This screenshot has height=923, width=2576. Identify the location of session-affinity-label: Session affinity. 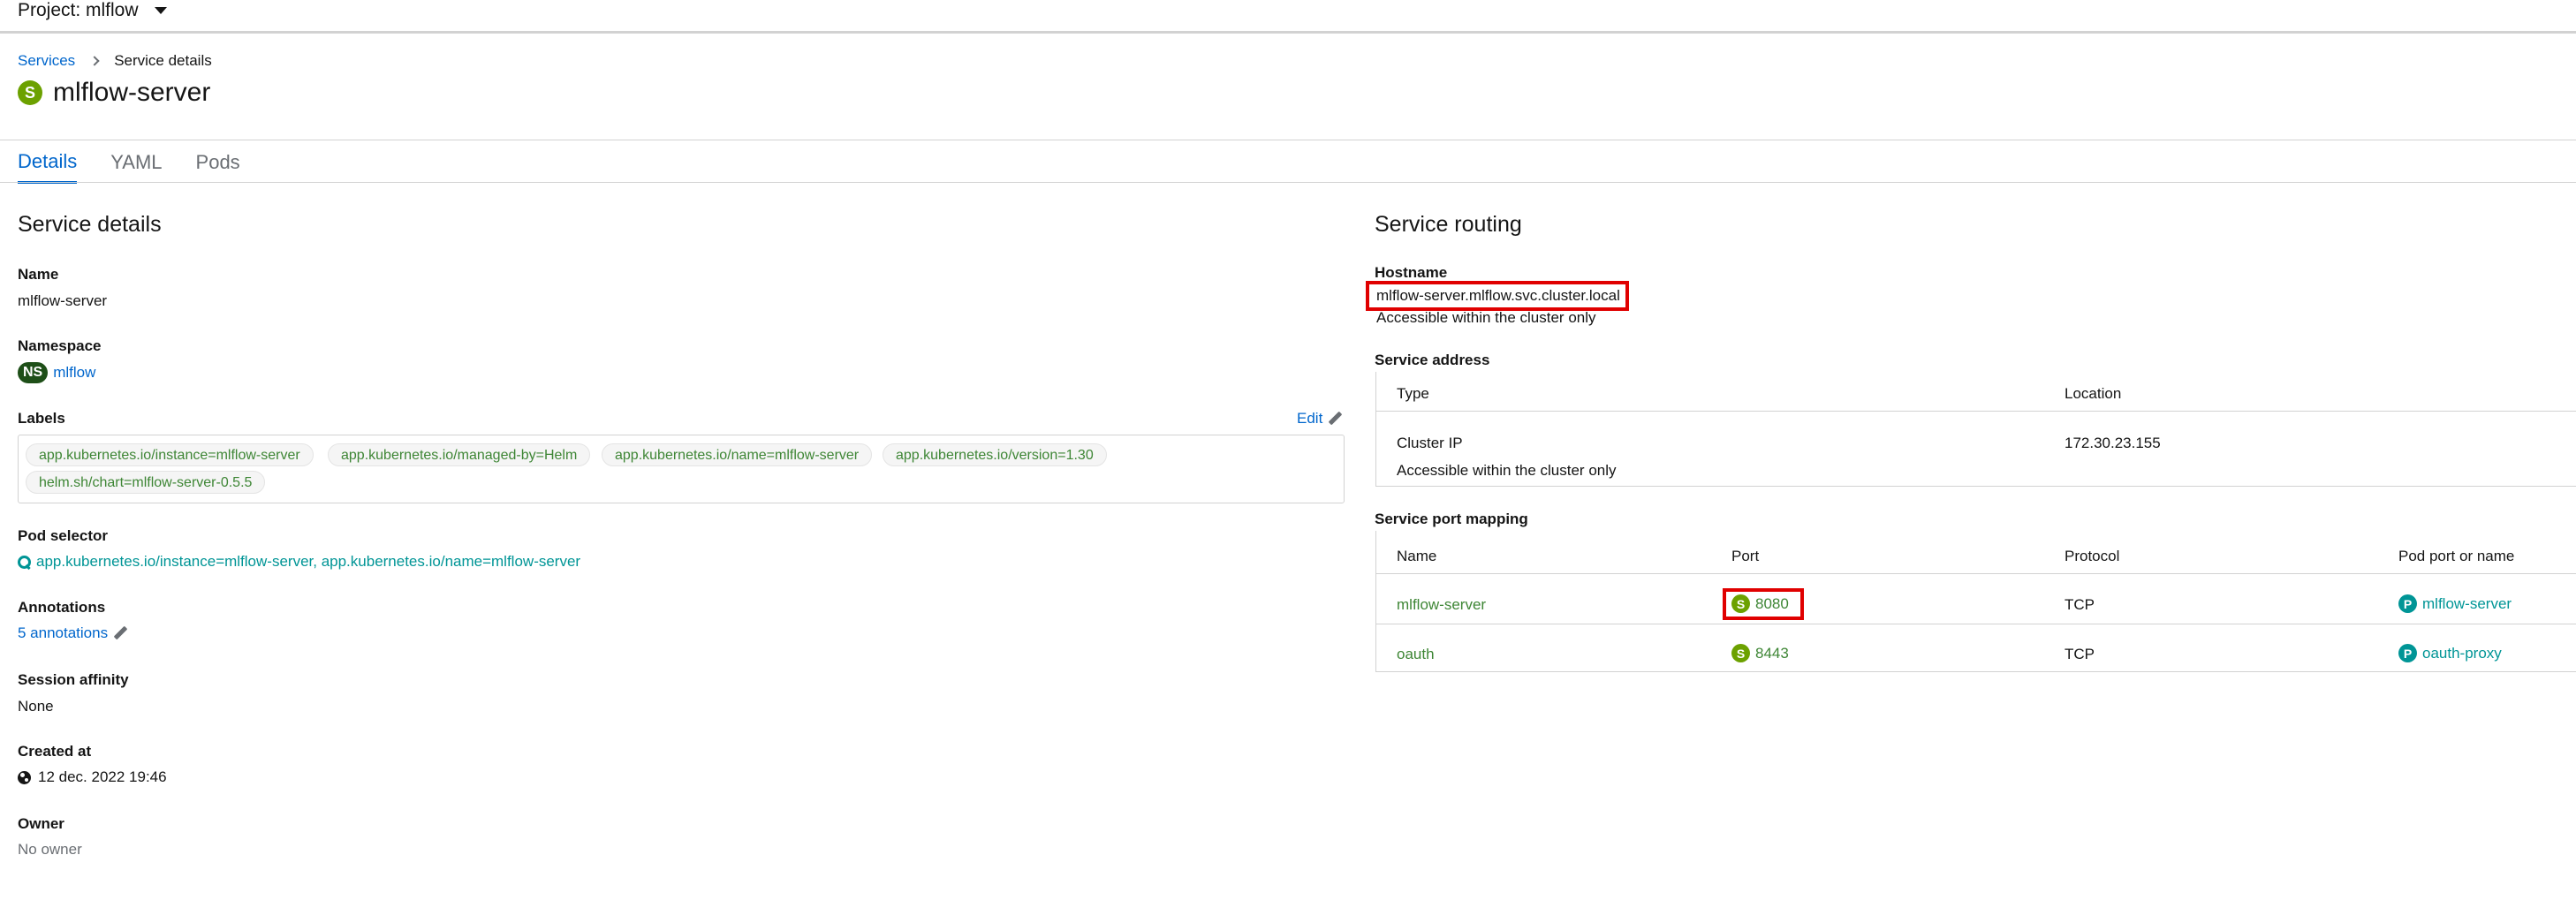
(74, 679).